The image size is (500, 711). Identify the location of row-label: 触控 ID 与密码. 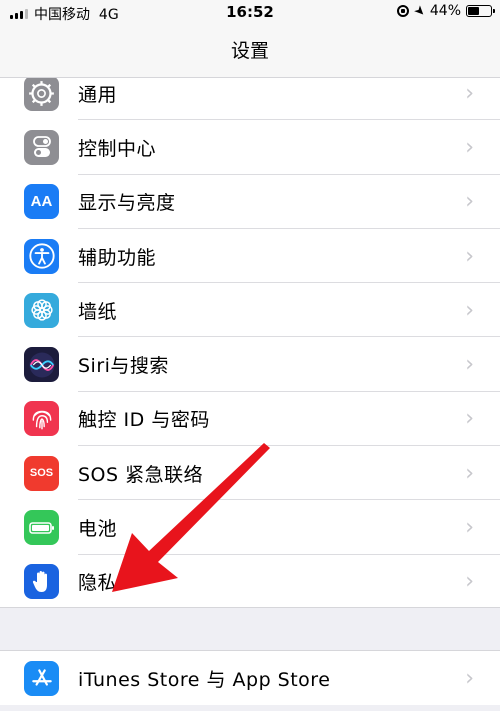
(144, 420).